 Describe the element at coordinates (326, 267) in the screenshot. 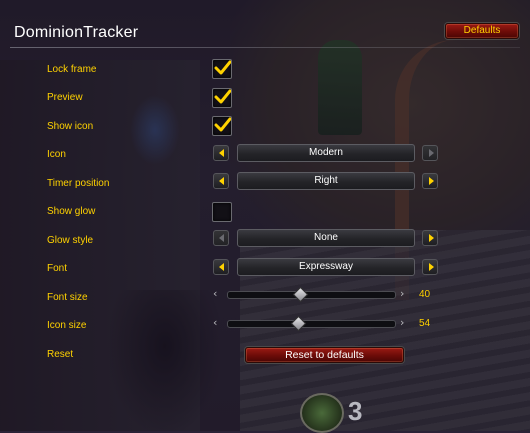

I see `font-dropdown: Expressway` at that location.